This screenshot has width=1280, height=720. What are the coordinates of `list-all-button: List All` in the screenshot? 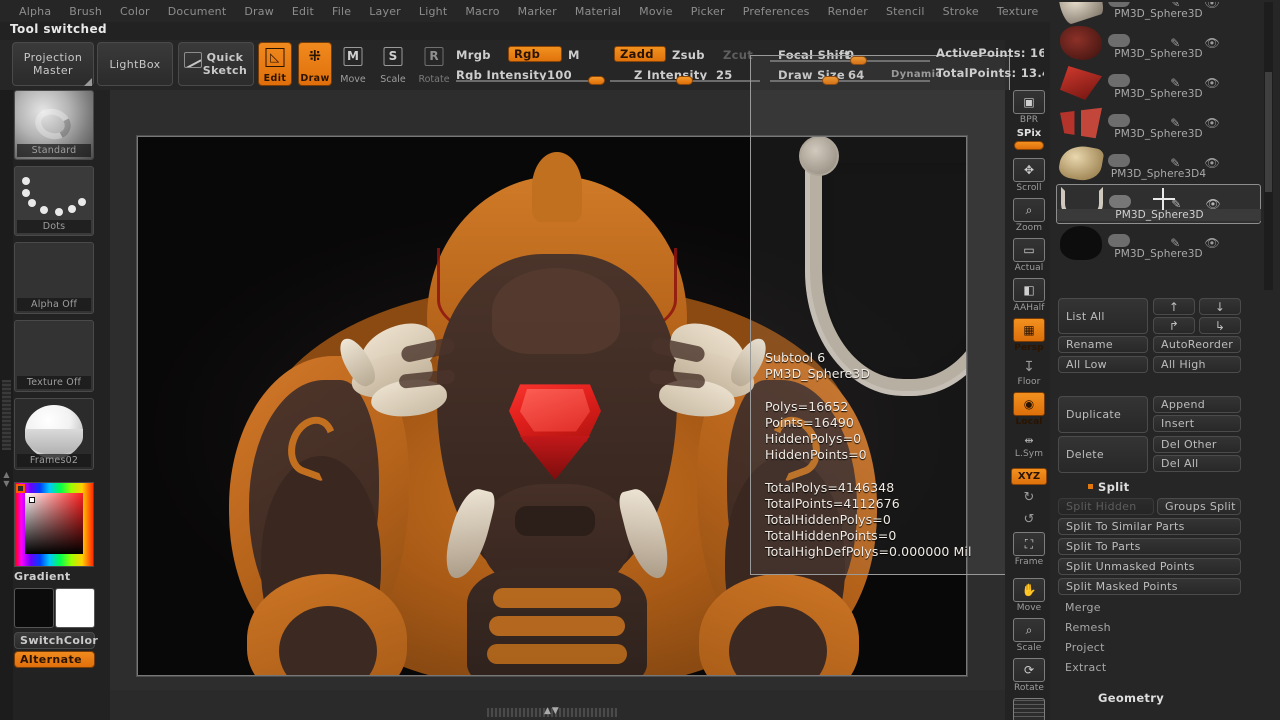 It's located at (1103, 316).